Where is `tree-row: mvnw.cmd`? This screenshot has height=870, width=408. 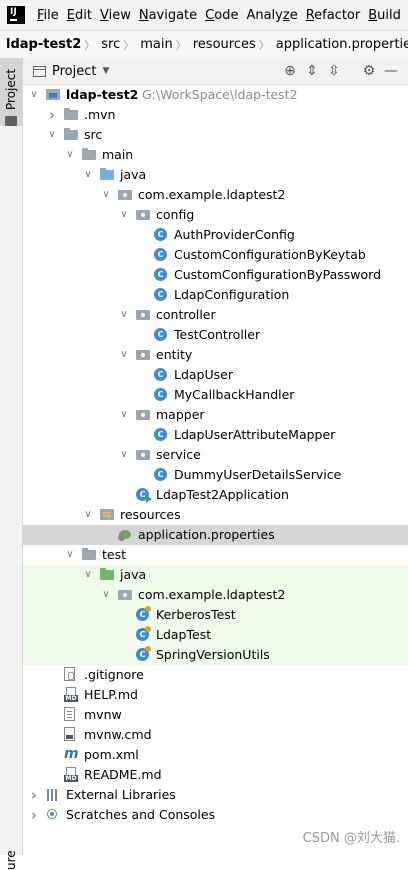
tree-row: mvnw.cmd is located at coordinates (215, 735).